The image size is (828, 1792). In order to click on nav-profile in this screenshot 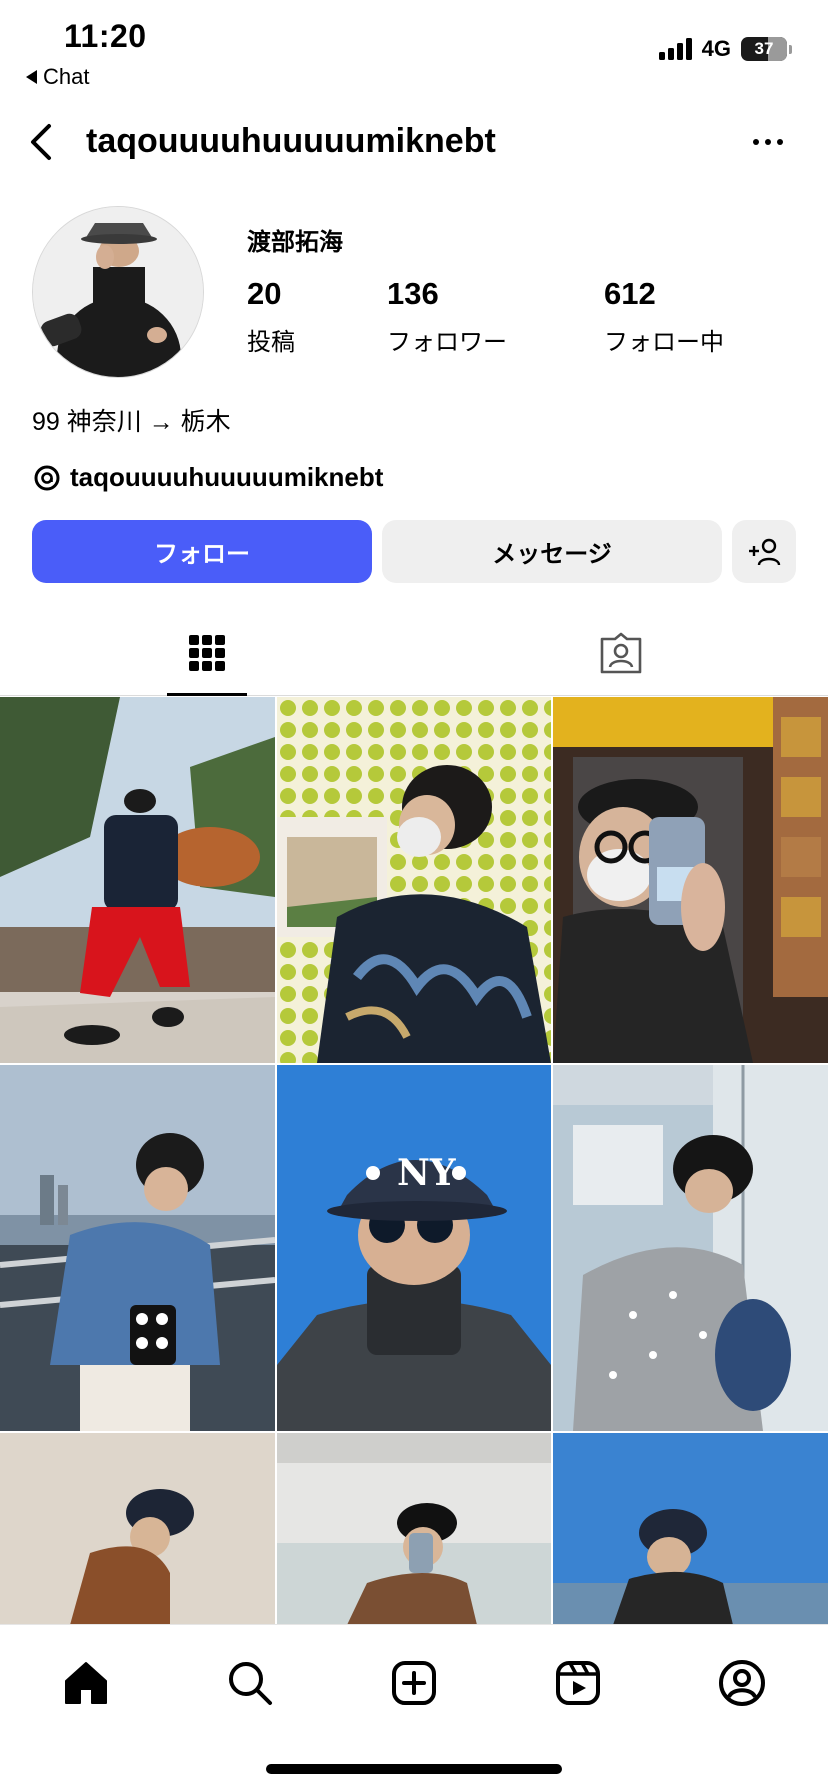, I will do `click(742, 1683)`.